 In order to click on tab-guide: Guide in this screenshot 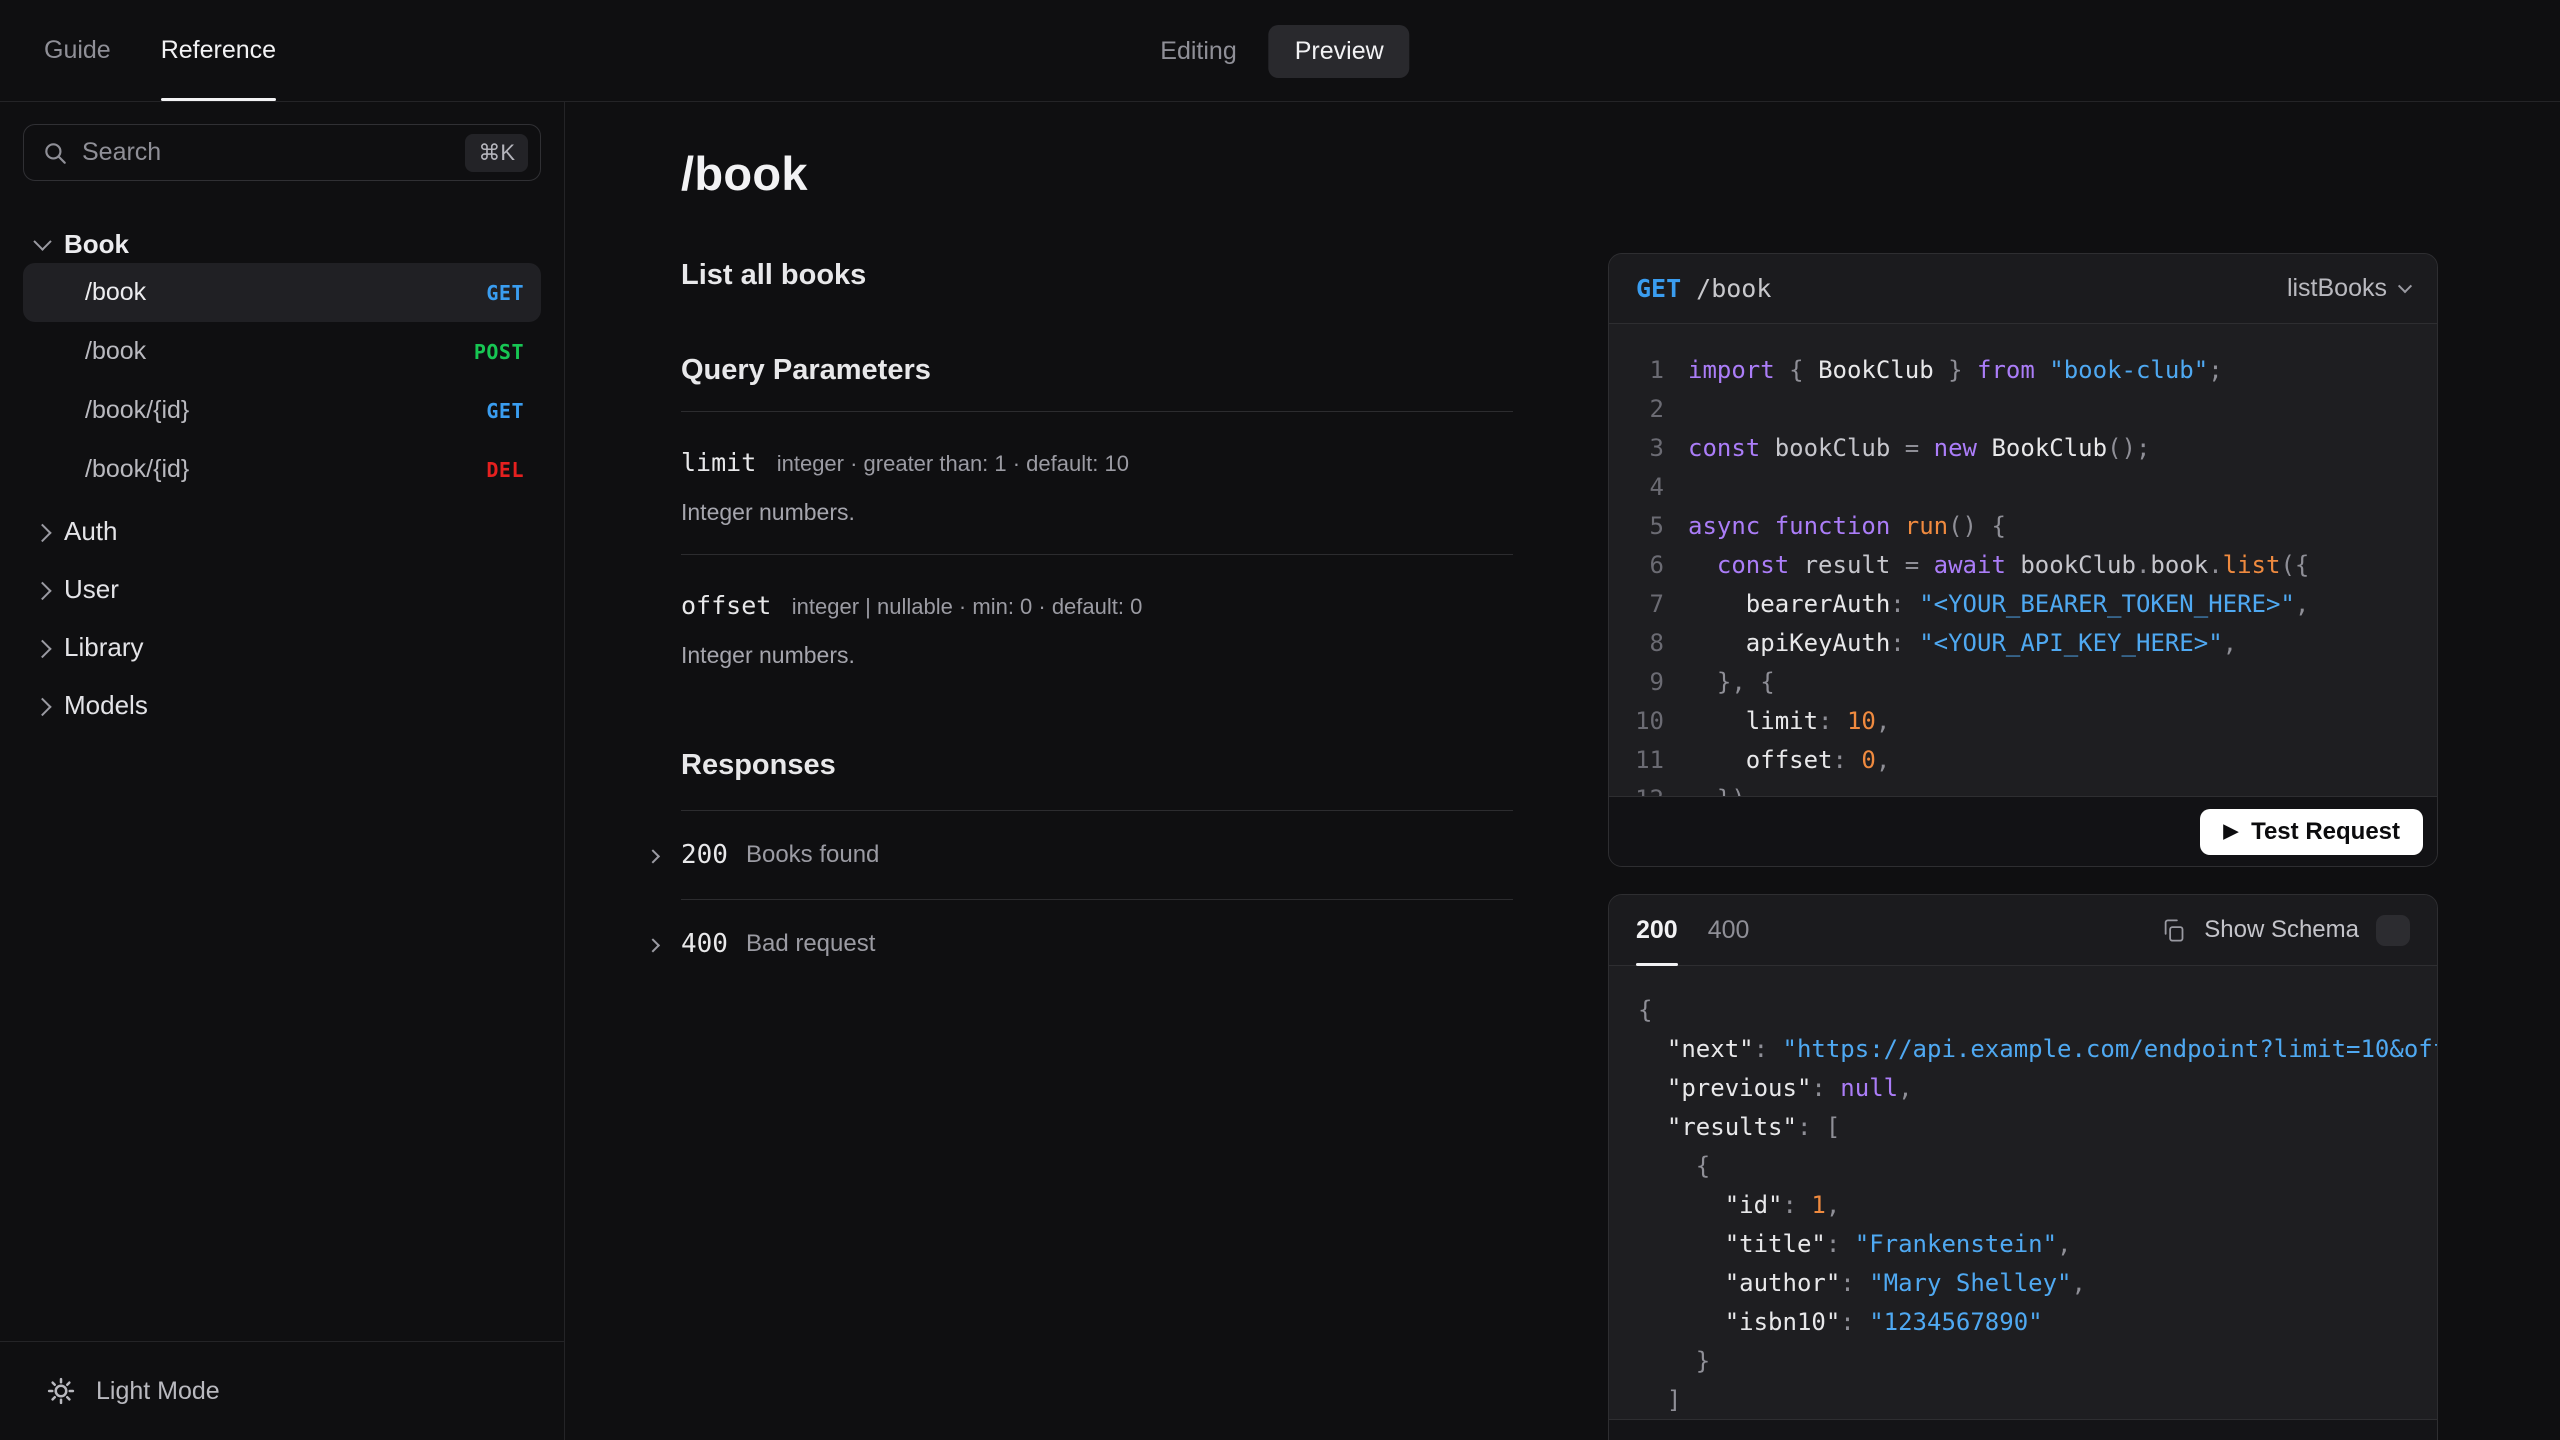, I will do `click(77, 50)`.